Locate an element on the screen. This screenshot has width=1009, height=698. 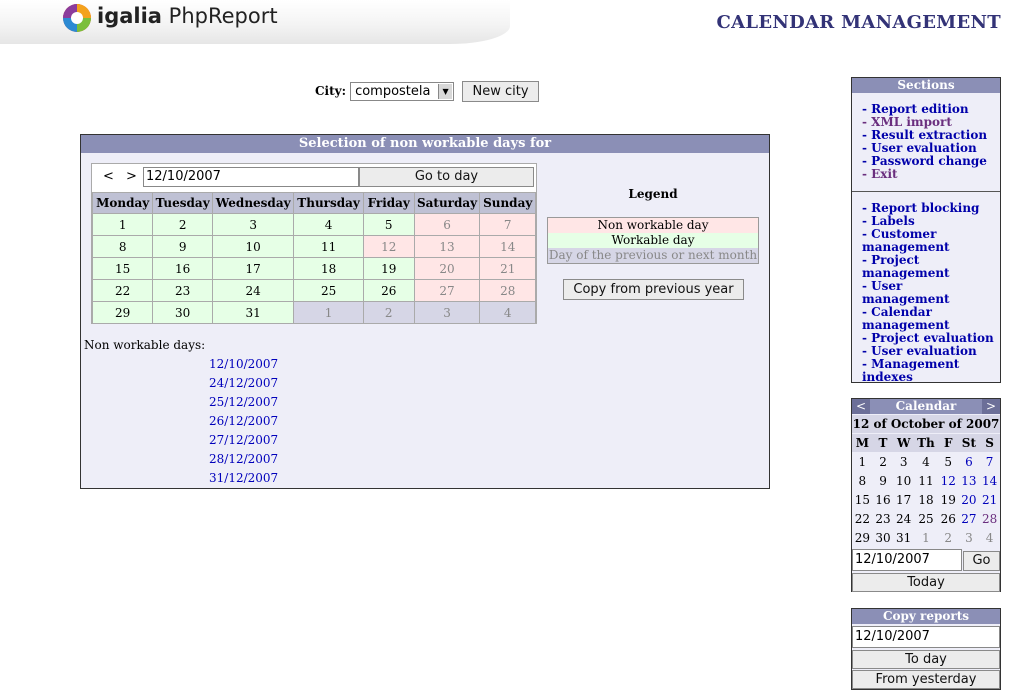
calendar-day-cell: 31 is located at coordinates (253, 312).